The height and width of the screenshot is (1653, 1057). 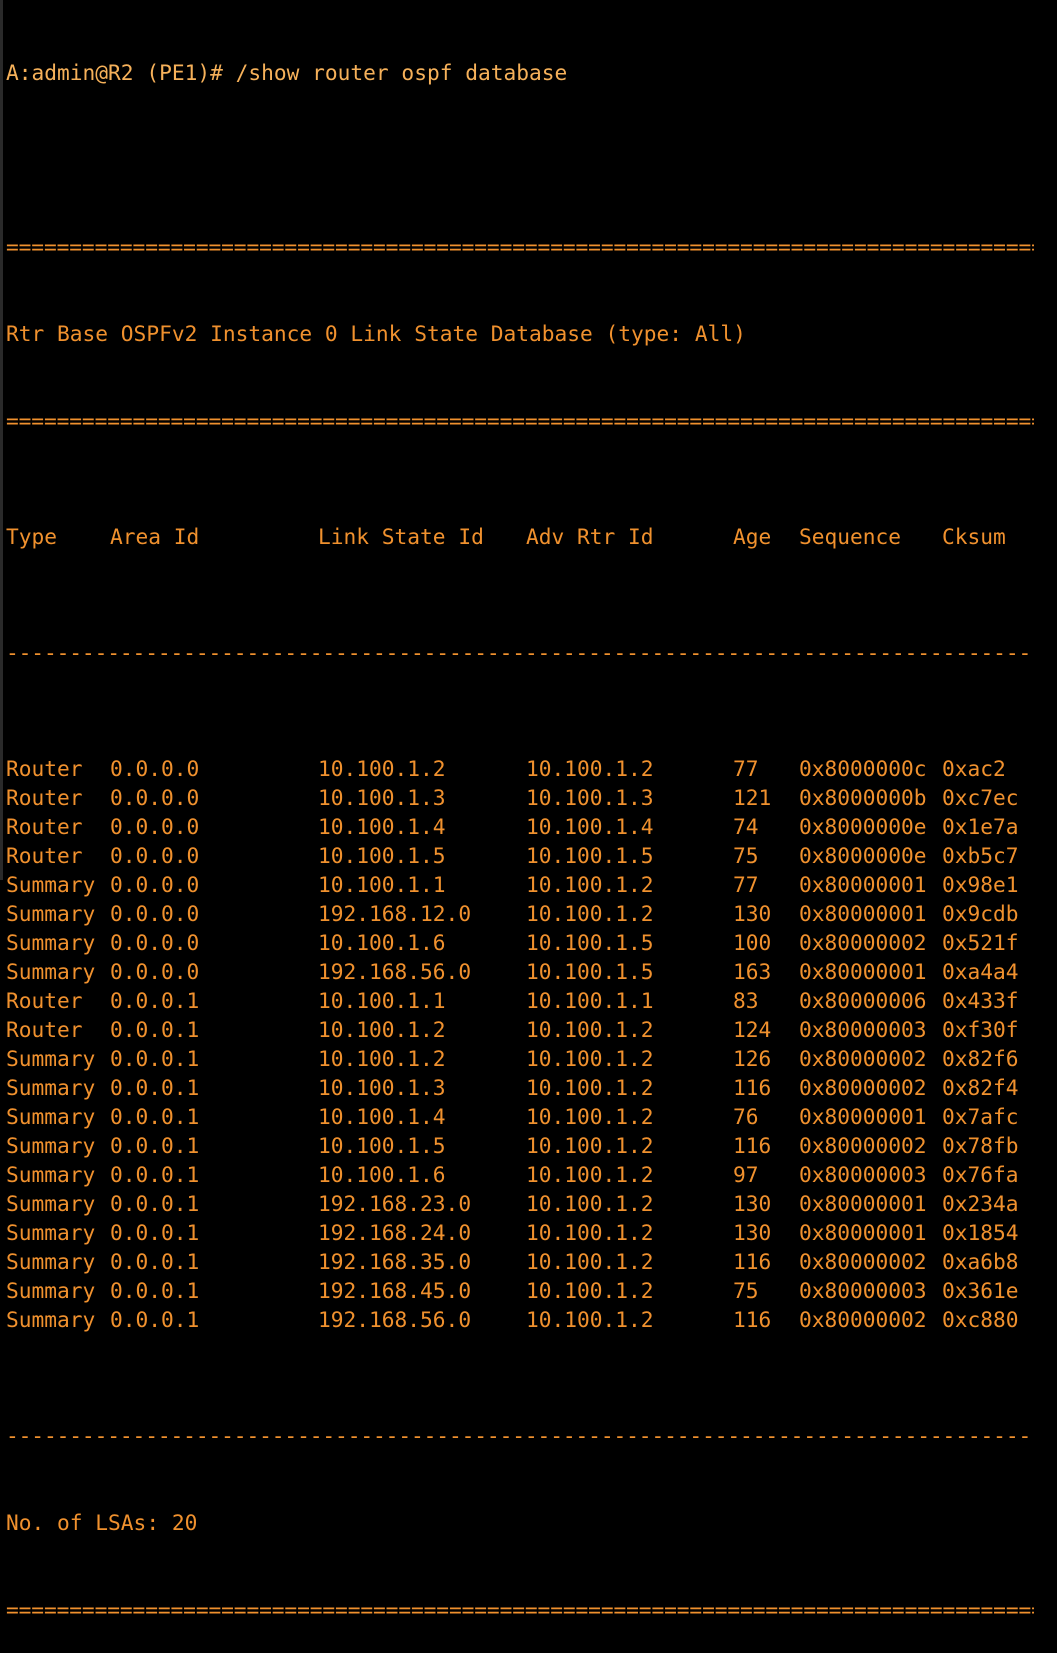 What do you see at coordinates (382, 855) in the screenshot?
I see `cell-link-state-id: 10.100.1.5` at bounding box center [382, 855].